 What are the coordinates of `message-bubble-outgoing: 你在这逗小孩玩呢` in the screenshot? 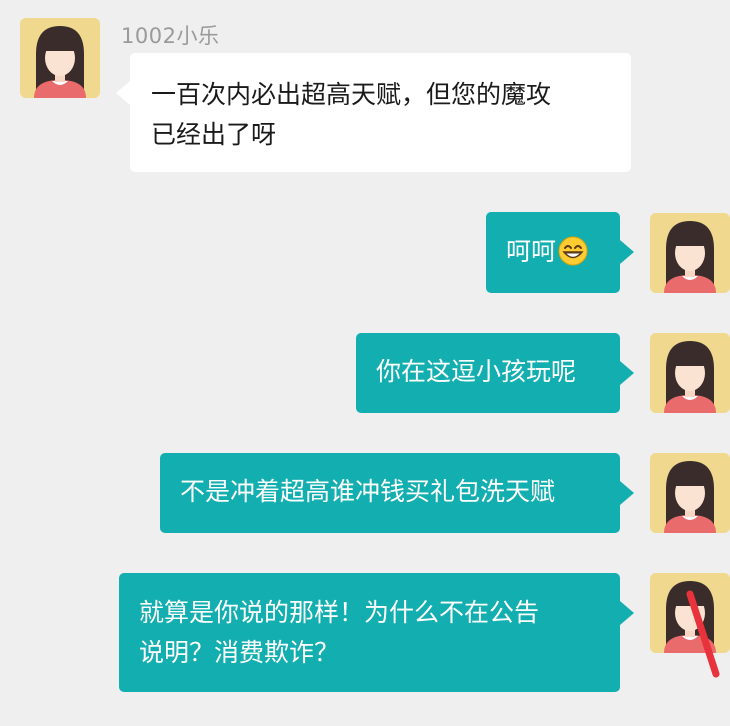 It's located at (495, 373).